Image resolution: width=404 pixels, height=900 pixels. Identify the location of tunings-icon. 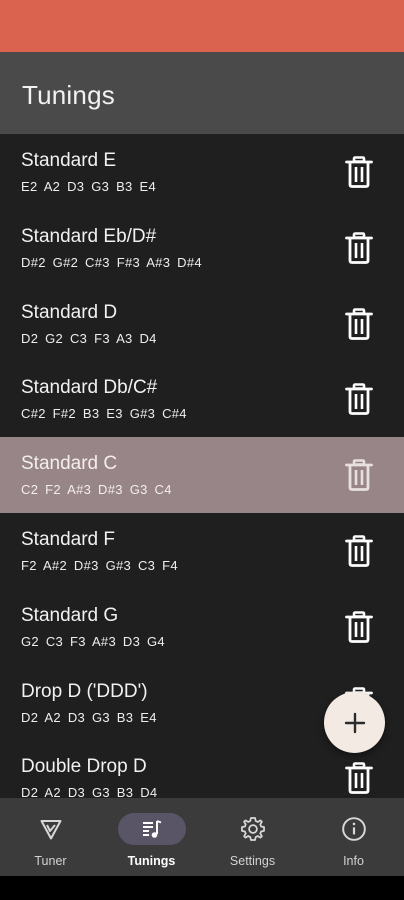
(151, 829).